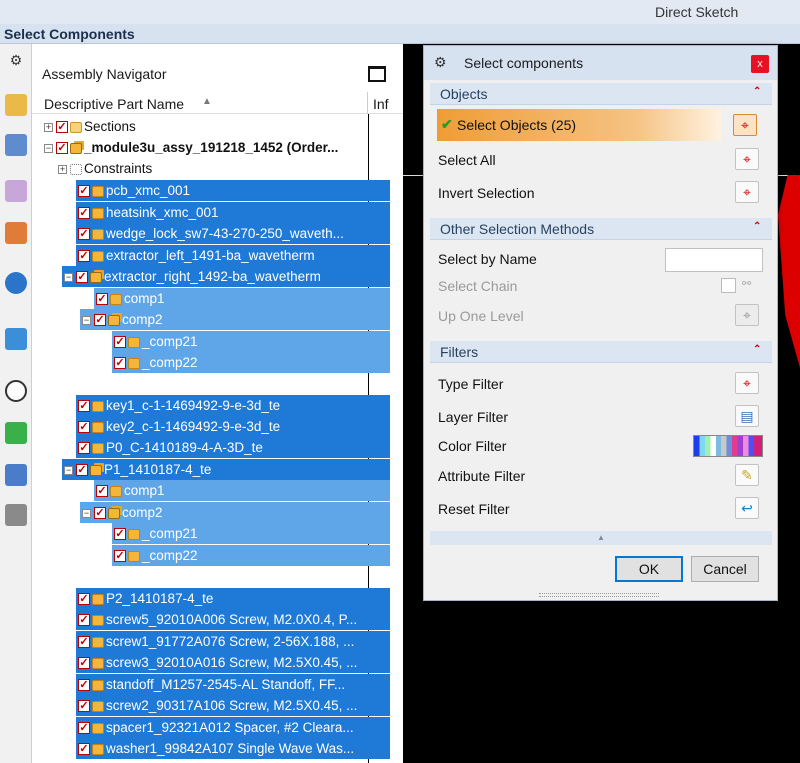 This screenshot has width=800, height=763. I want to click on invert-selection-label: Invert Selection, so click(486, 193).